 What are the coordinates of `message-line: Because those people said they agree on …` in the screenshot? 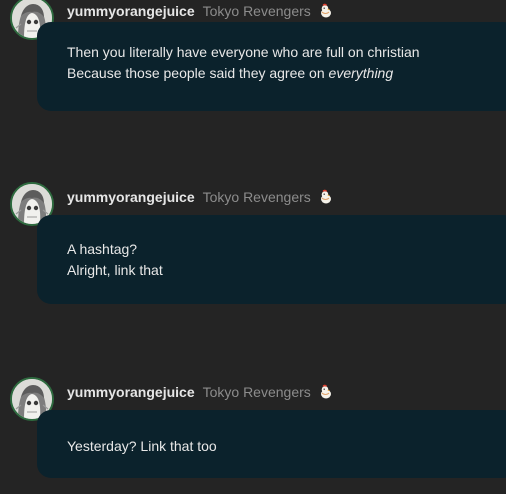 It's located at (230, 73).